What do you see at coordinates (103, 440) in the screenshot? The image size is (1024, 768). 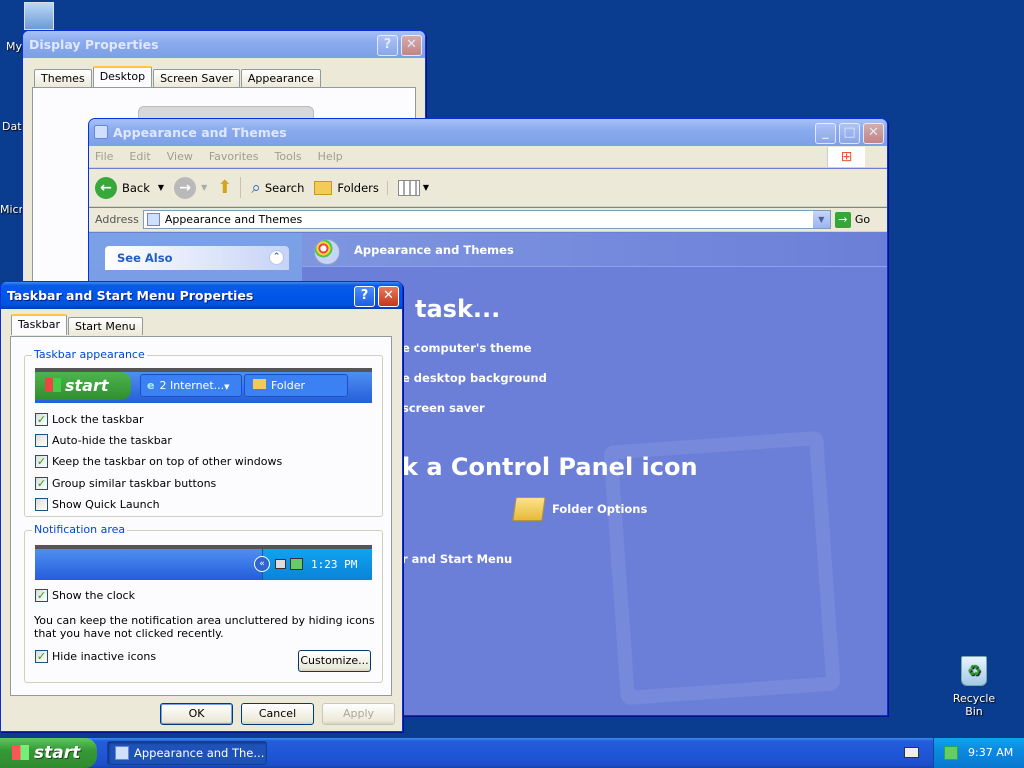 I see `checkbox-auto-hide: Auto-hide the taskbar` at bounding box center [103, 440].